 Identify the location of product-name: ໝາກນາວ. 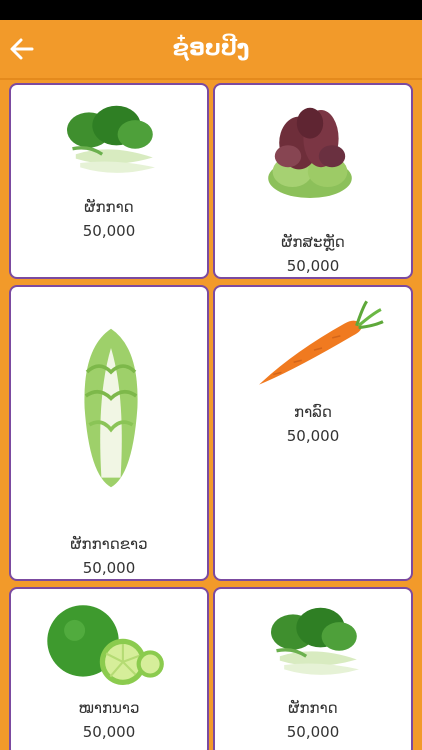
(109, 708).